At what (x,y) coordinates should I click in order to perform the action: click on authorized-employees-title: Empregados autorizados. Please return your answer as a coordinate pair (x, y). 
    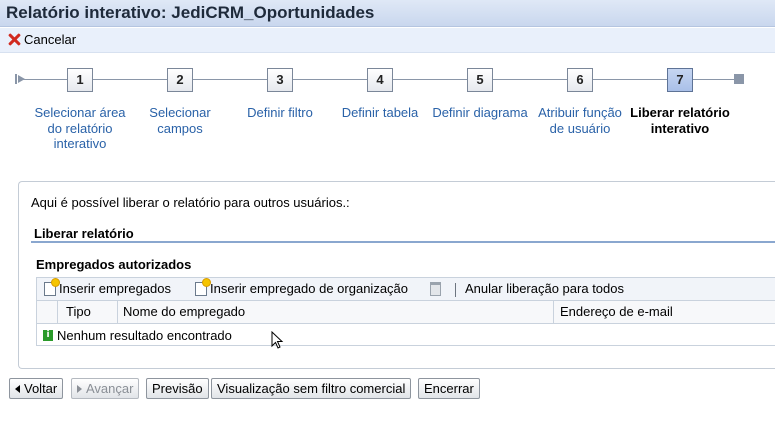
    Looking at the image, I should click on (114, 264).